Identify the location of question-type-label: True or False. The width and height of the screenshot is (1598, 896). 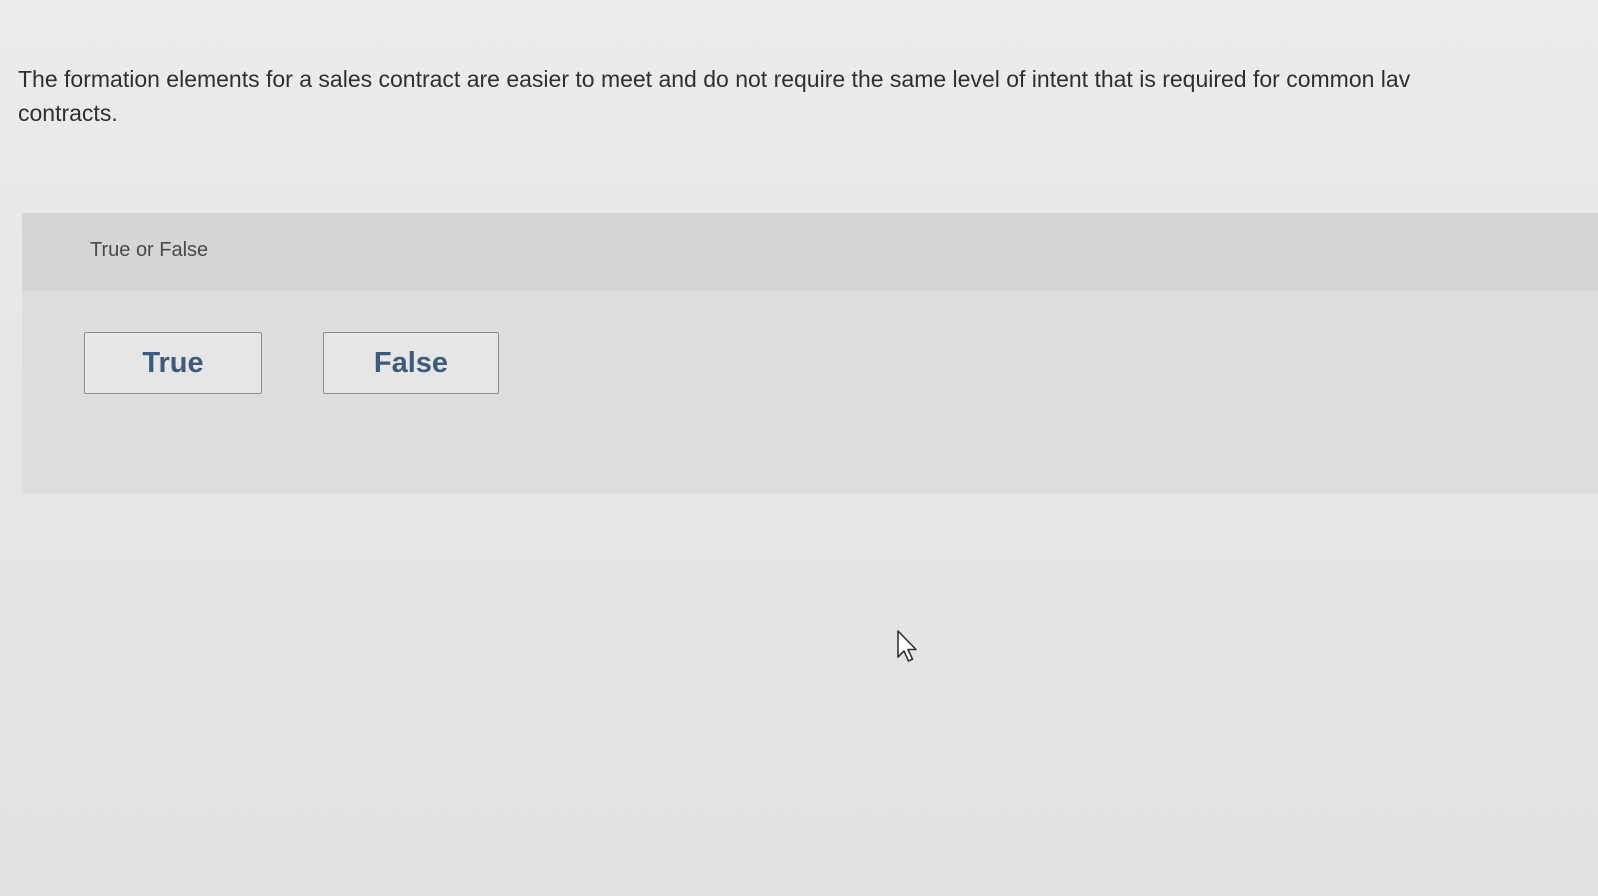
(149, 250).